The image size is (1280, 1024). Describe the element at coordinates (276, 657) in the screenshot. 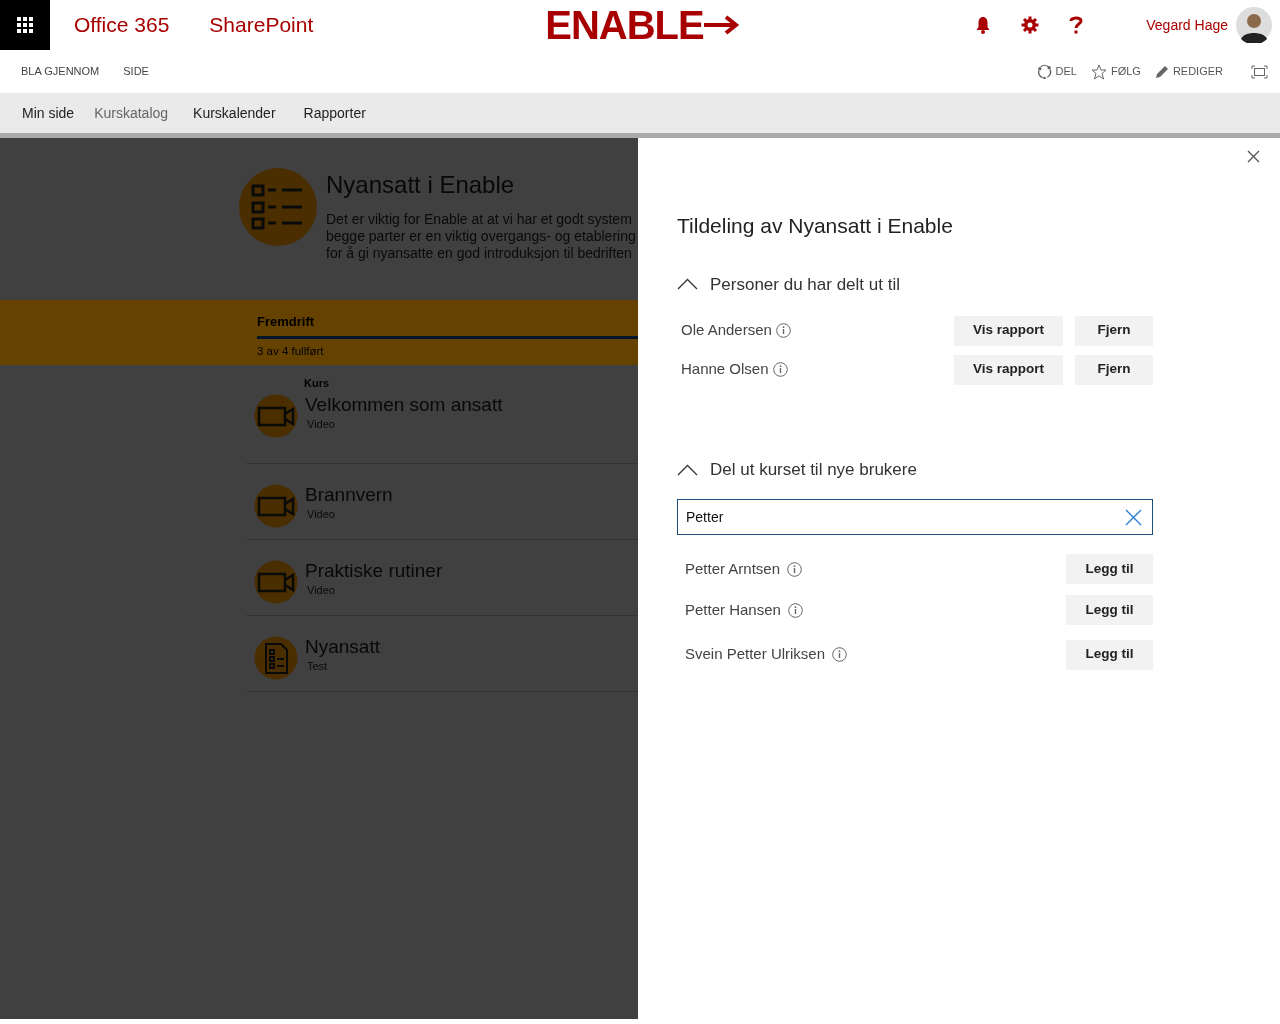

I see `document-checklist-icon` at that location.